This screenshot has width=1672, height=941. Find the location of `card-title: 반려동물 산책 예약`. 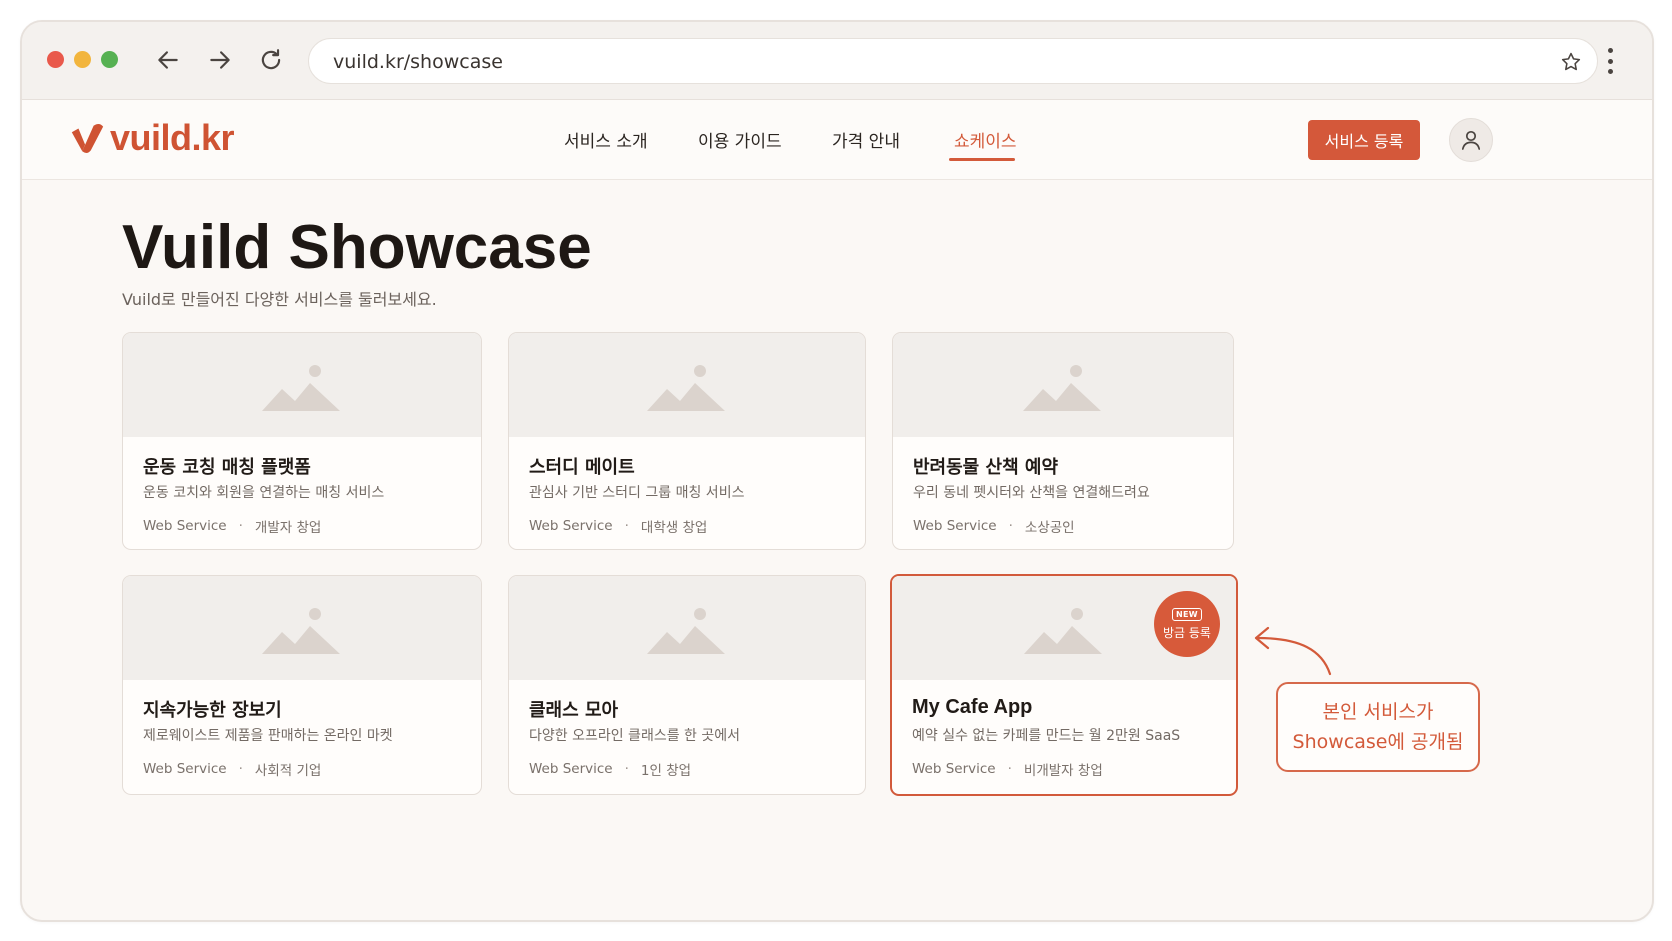

card-title: 반려동물 산책 예약 is located at coordinates (986, 467).